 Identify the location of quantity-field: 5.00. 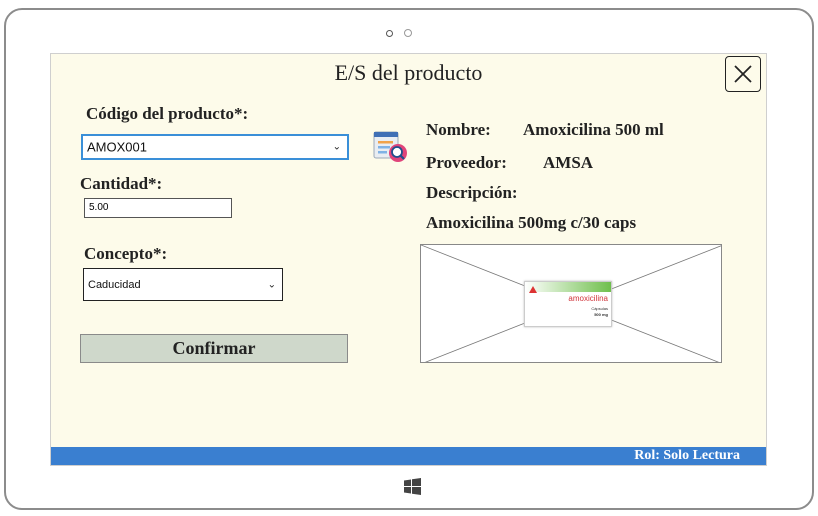
(158, 208).